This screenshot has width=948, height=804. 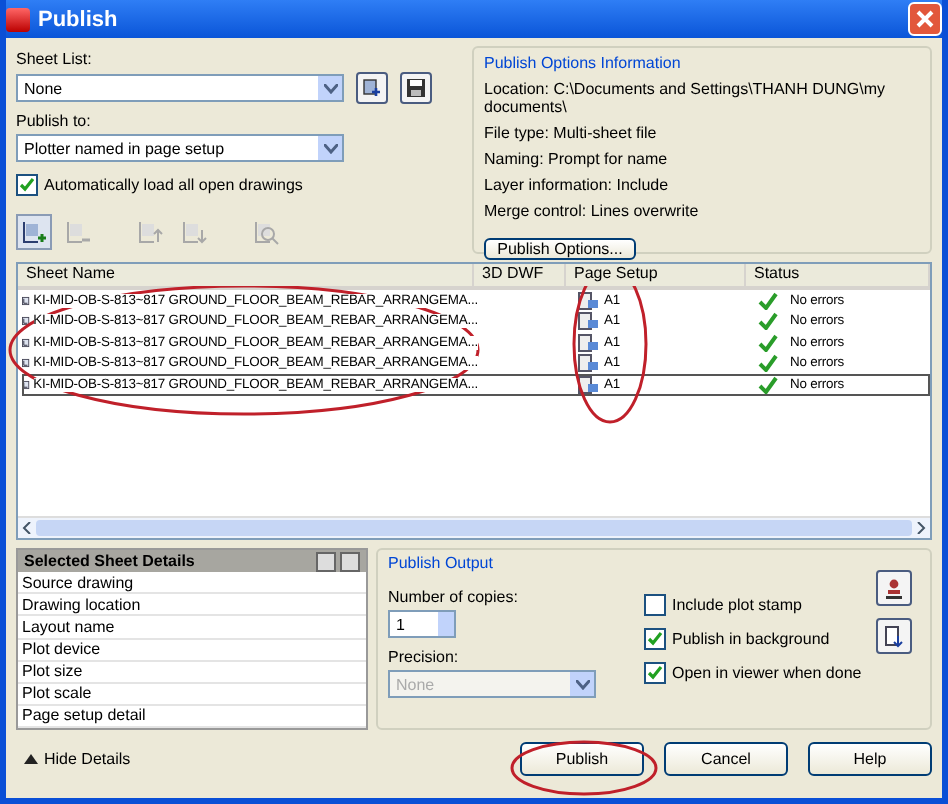 I want to click on close-button, so click(x=925, y=19).